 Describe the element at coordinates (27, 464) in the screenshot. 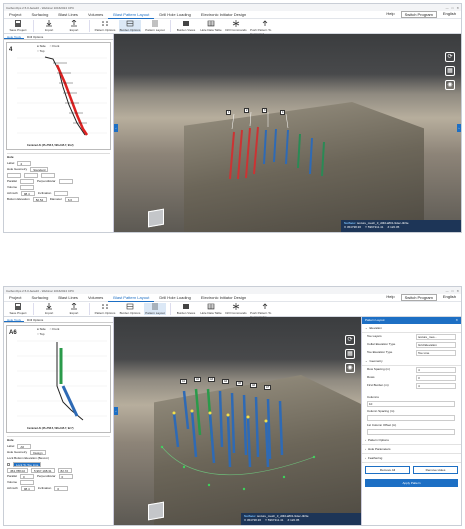

I see `lock-toe-button: Lock To Toe Line` at that location.